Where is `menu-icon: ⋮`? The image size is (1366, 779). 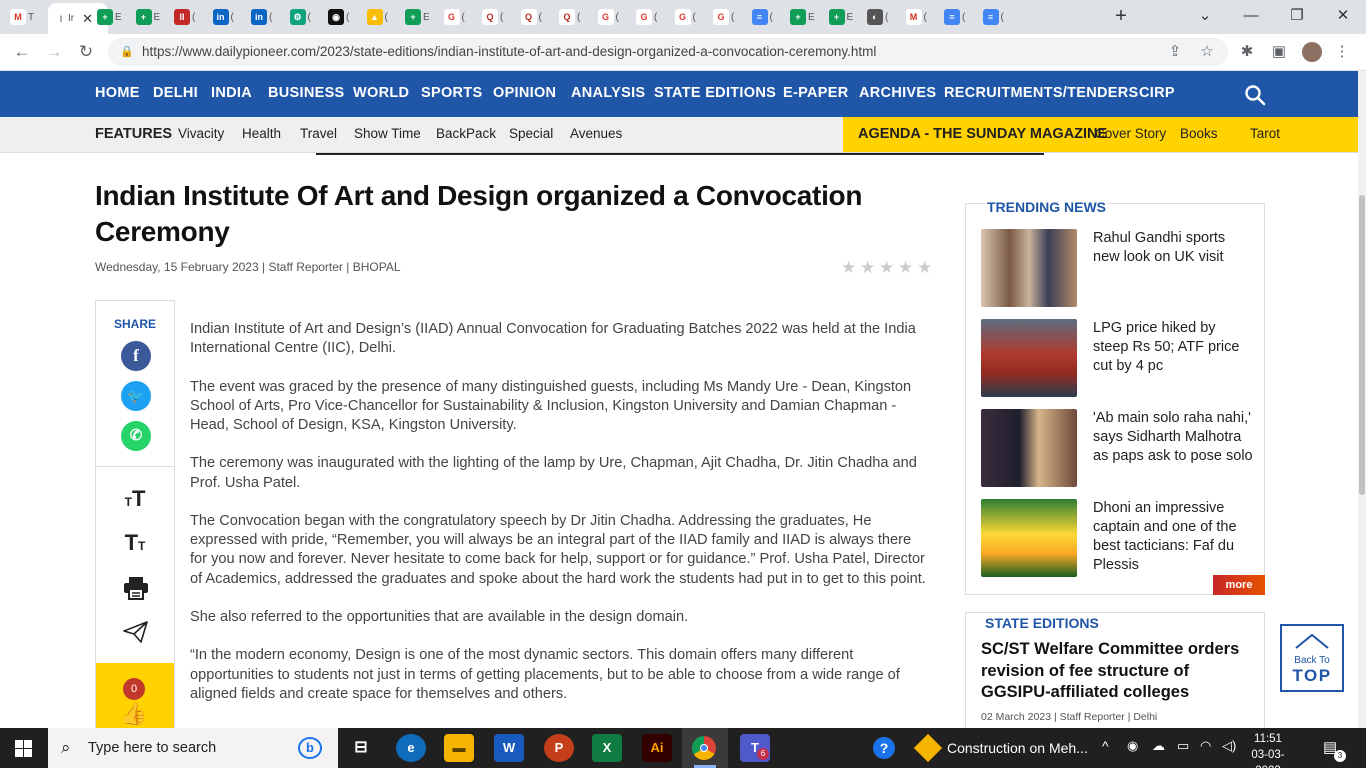
menu-icon: ⋮ is located at coordinates (1342, 52).